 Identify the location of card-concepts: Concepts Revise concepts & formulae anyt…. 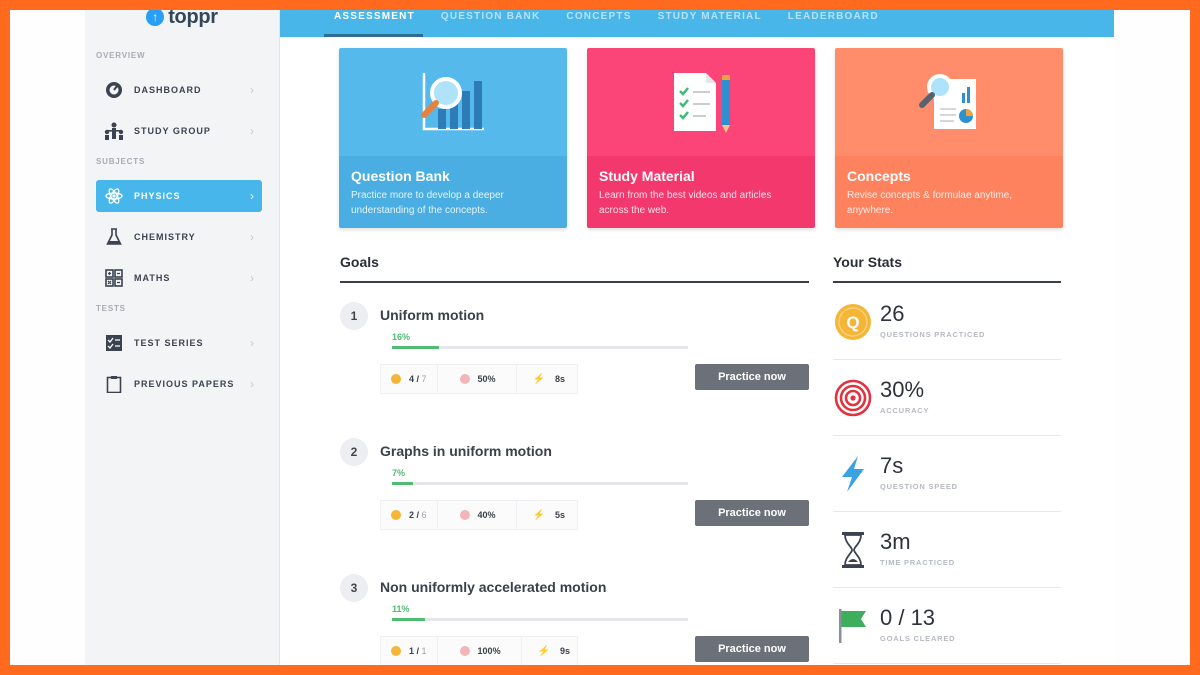
(949, 138).